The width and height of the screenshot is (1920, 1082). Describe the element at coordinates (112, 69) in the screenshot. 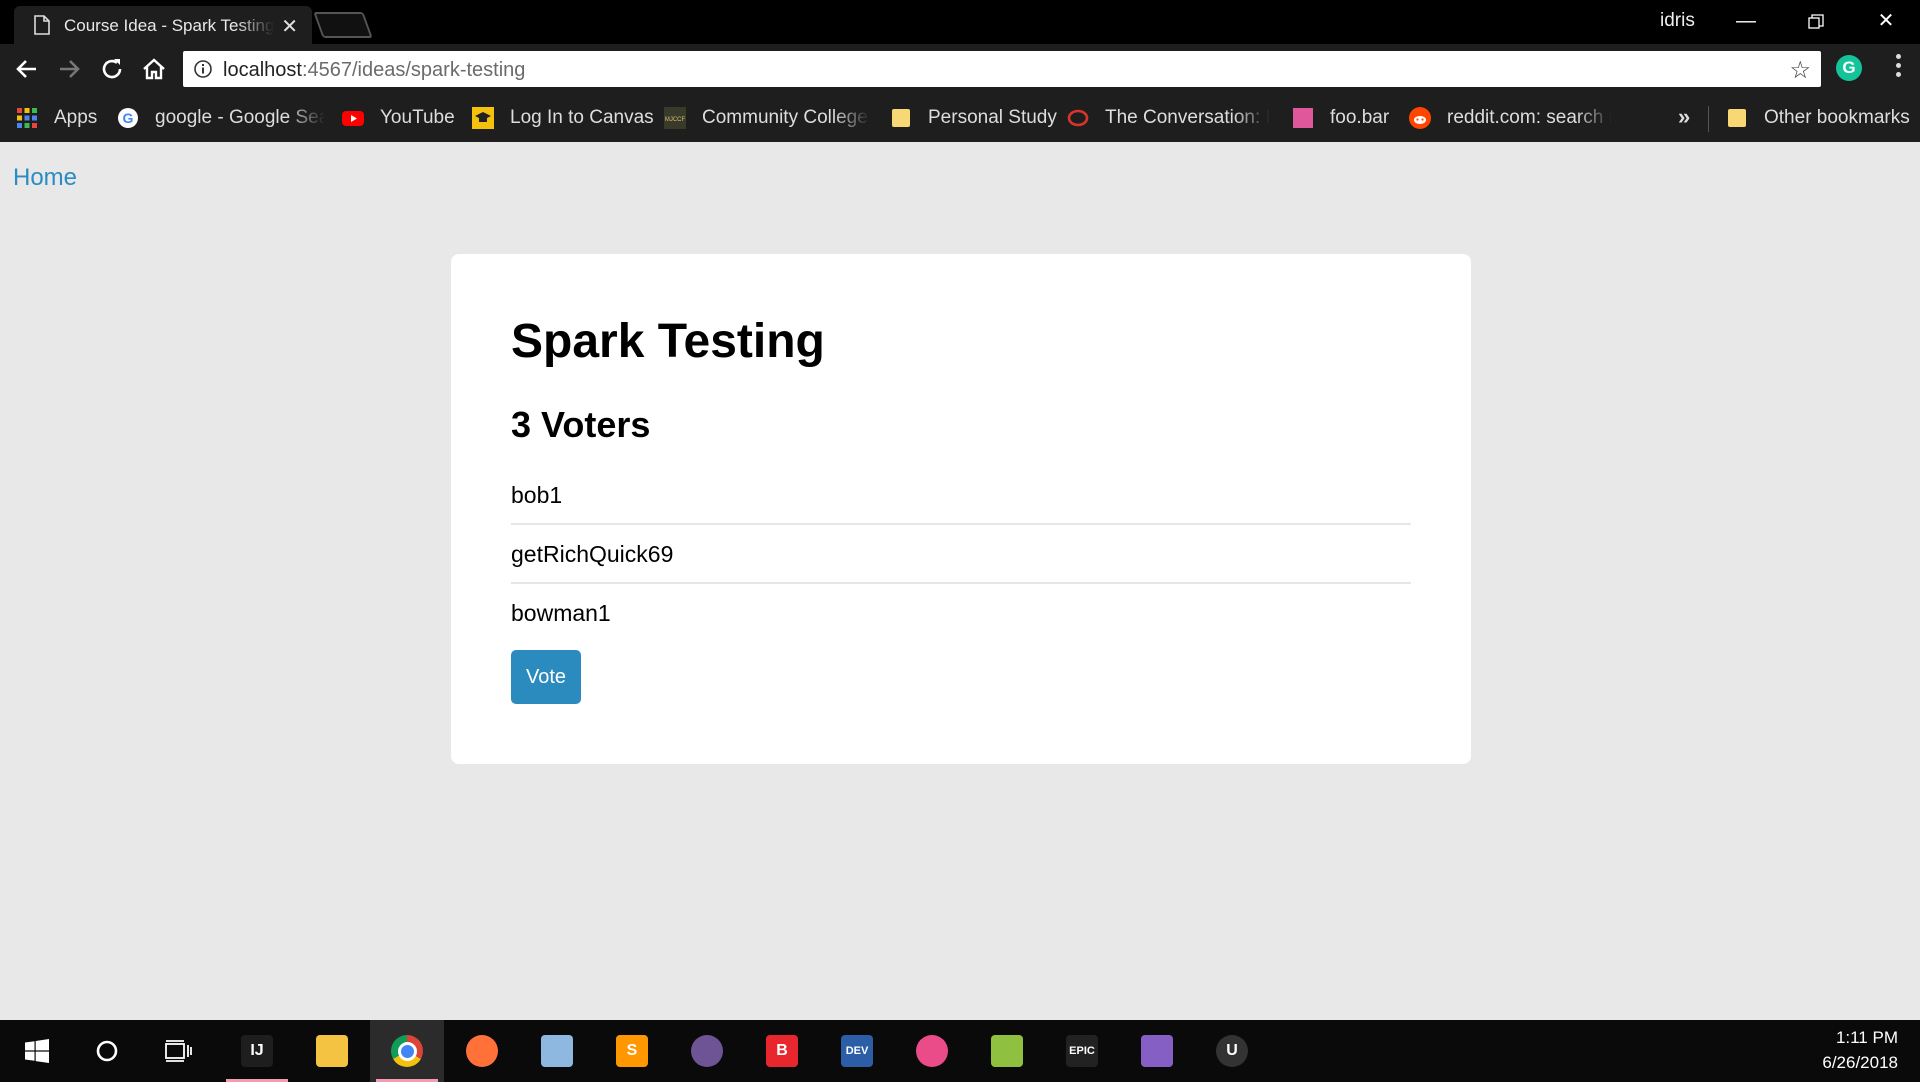

I see `reload-icon` at that location.